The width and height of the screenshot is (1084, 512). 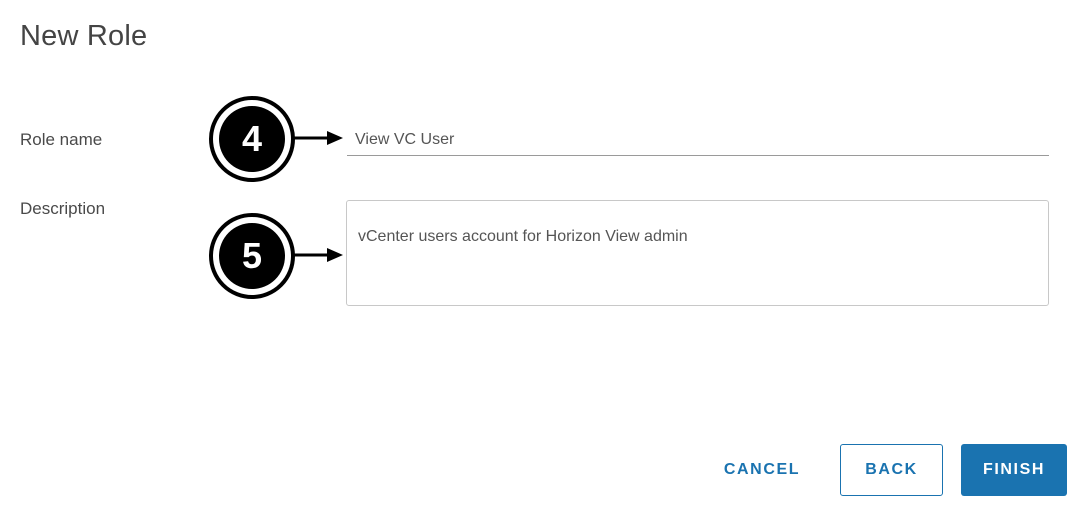 What do you see at coordinates (762, 470) in the screenshot?
I see `cancel-button: CANCEL` at bounding box center [762, 470].